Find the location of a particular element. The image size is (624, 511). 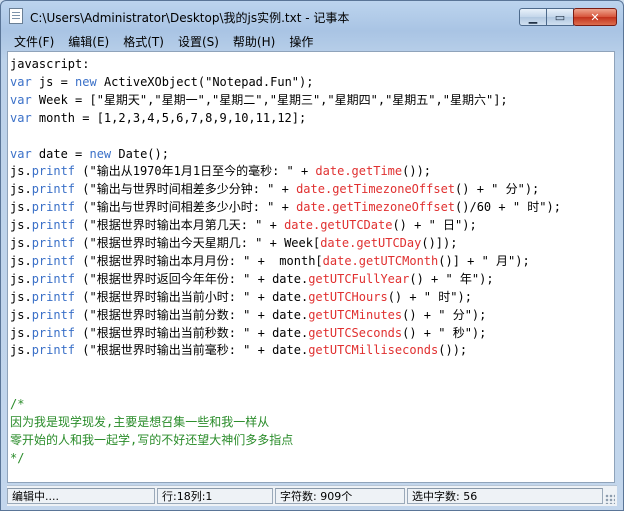

code-token: () + " 日"); is located at coordinates (434, 225).